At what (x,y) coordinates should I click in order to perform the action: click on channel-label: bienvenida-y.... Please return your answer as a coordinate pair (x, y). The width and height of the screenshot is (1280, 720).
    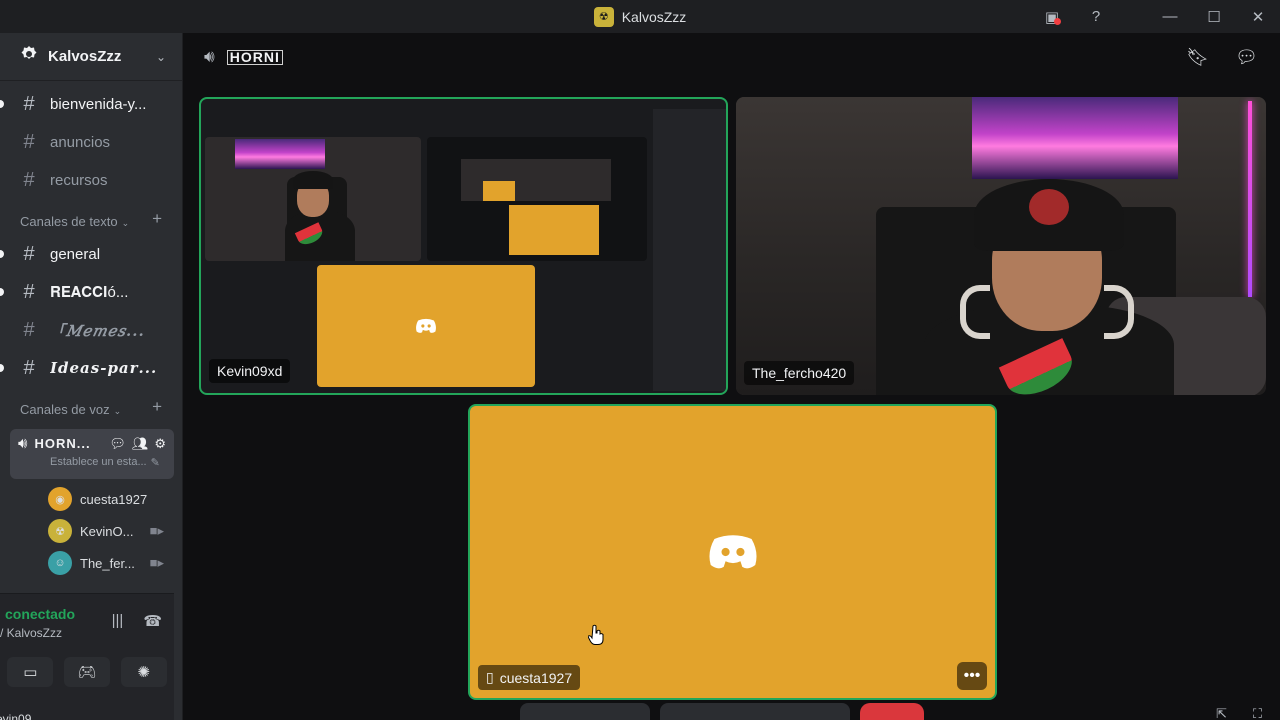
    Looking at the image, I should click on (98, 104).